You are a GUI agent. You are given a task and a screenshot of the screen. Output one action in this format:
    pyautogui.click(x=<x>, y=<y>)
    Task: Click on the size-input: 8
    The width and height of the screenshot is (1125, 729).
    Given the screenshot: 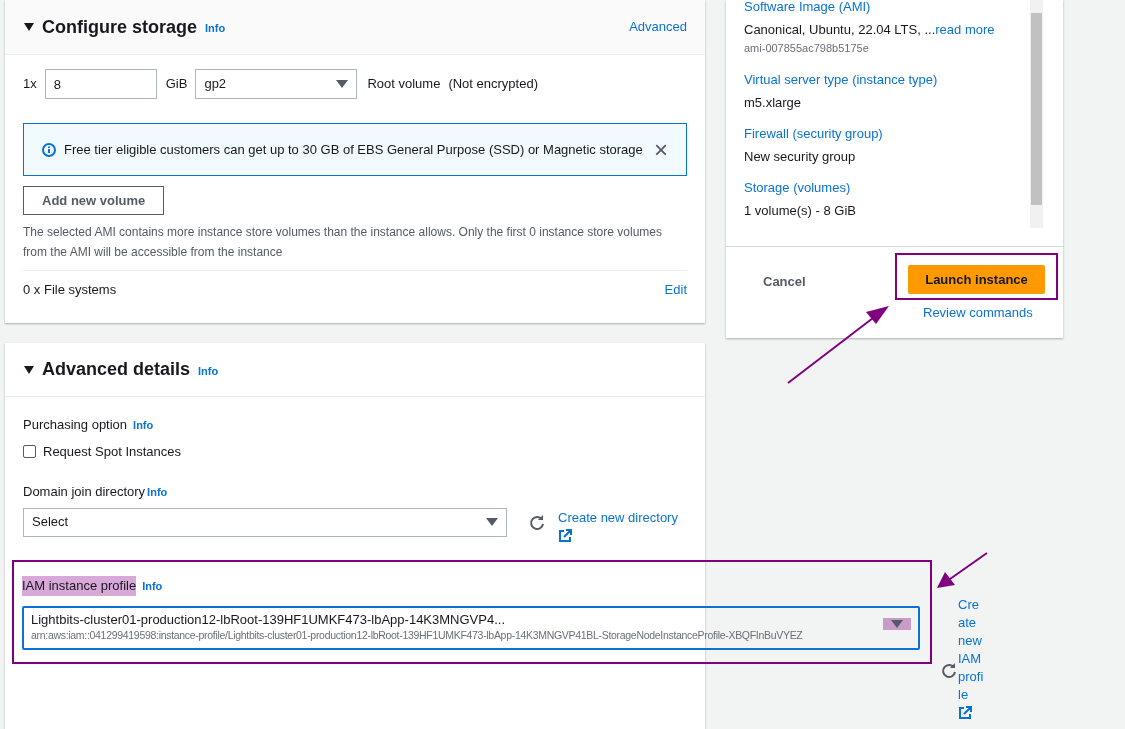 What is the action you would take?
    pyautogui.click(x=100, y=84)
    